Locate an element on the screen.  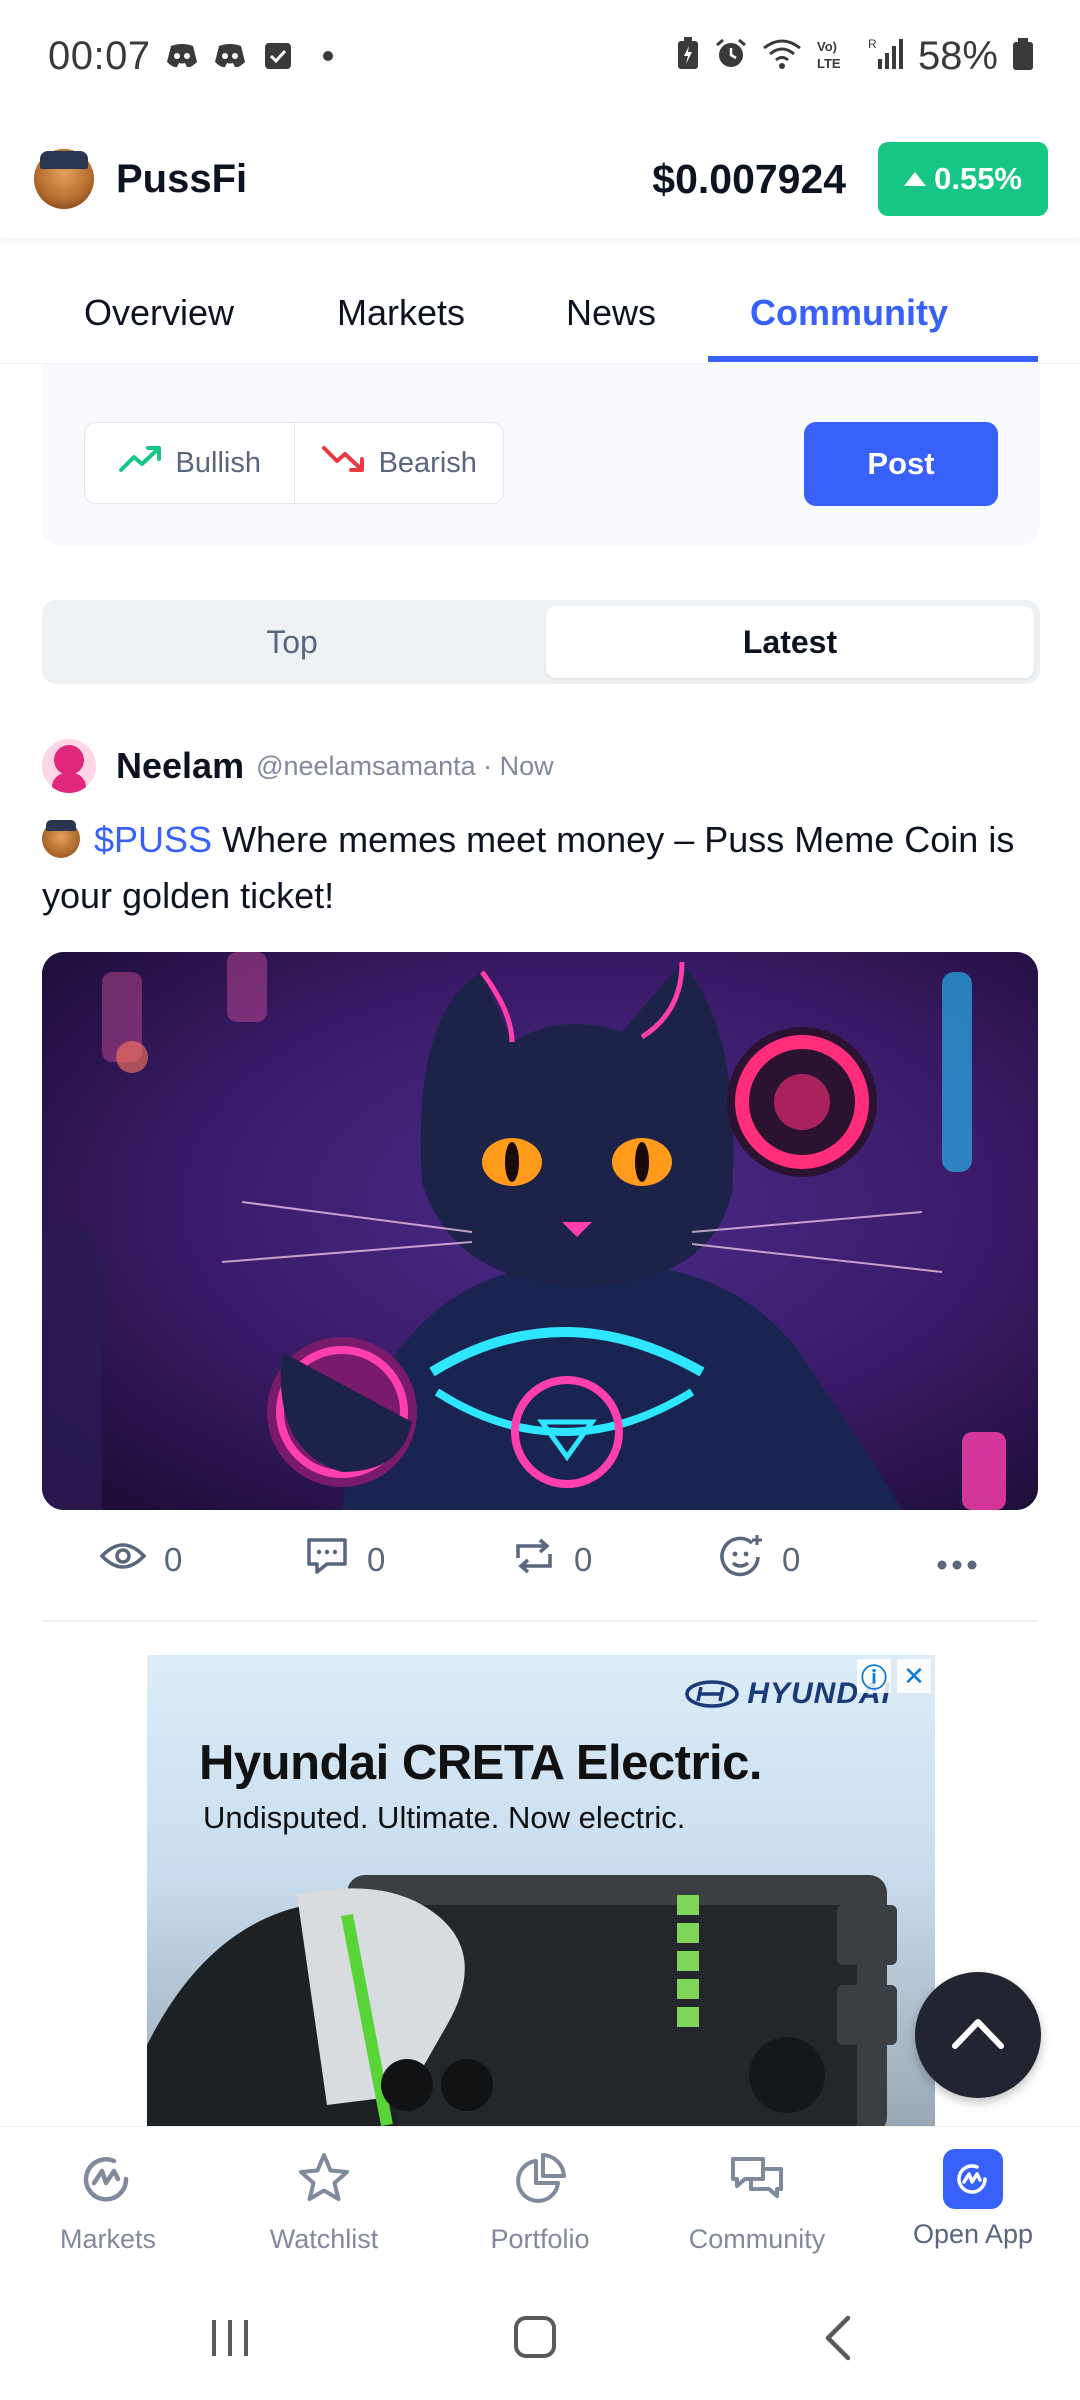
post-header: Neelam @neelamsamanta · Now is located at coordinates (298, 766).